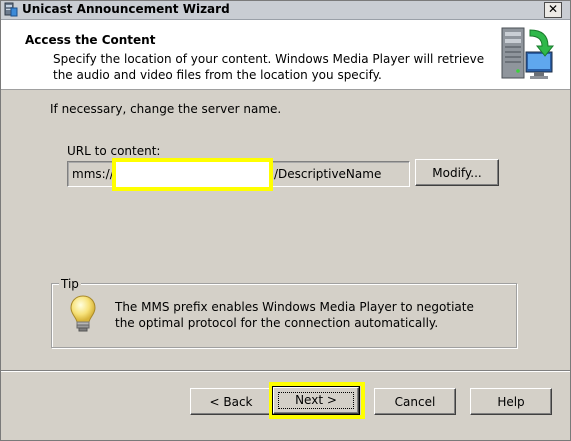 This screenshot has width=571, height=441. I want to click on close-icon: ✕, so click(553, 9).